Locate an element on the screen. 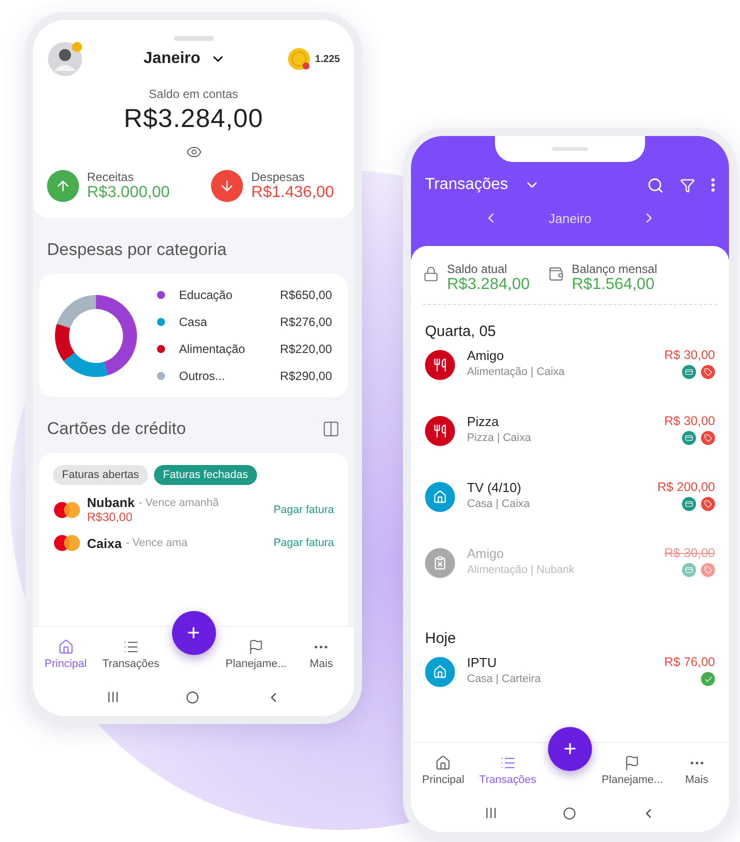 This screenshot has width=740, height=842. legend-value: R$650,00 is located at coordinates (306, 295).